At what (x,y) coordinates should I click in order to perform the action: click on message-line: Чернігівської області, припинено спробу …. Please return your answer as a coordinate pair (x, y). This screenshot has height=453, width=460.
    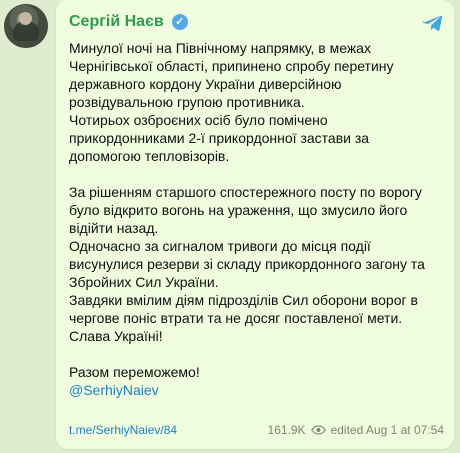
    Looking at the image, I should click on (231, 66).